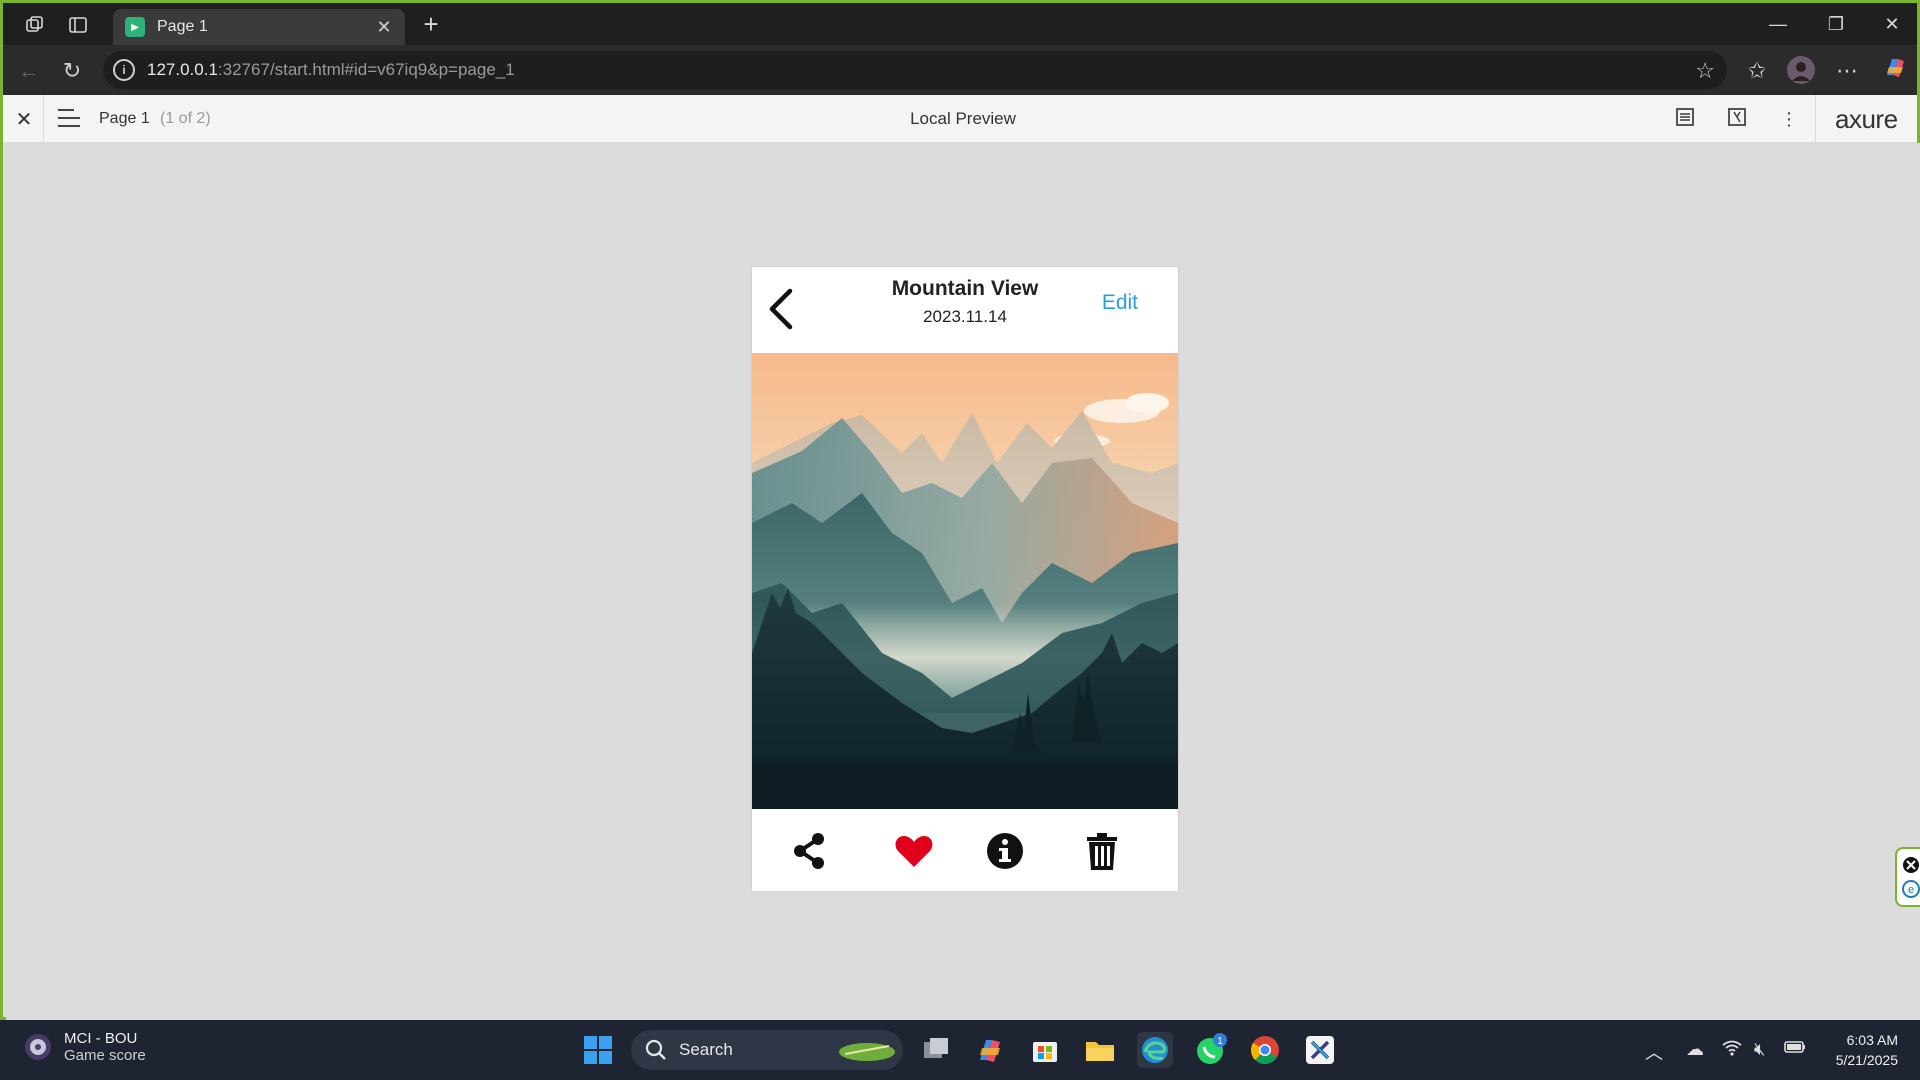 This screenshot has height=1080, width=1920. I want to click on side-widget: e, so click(1907, 877).